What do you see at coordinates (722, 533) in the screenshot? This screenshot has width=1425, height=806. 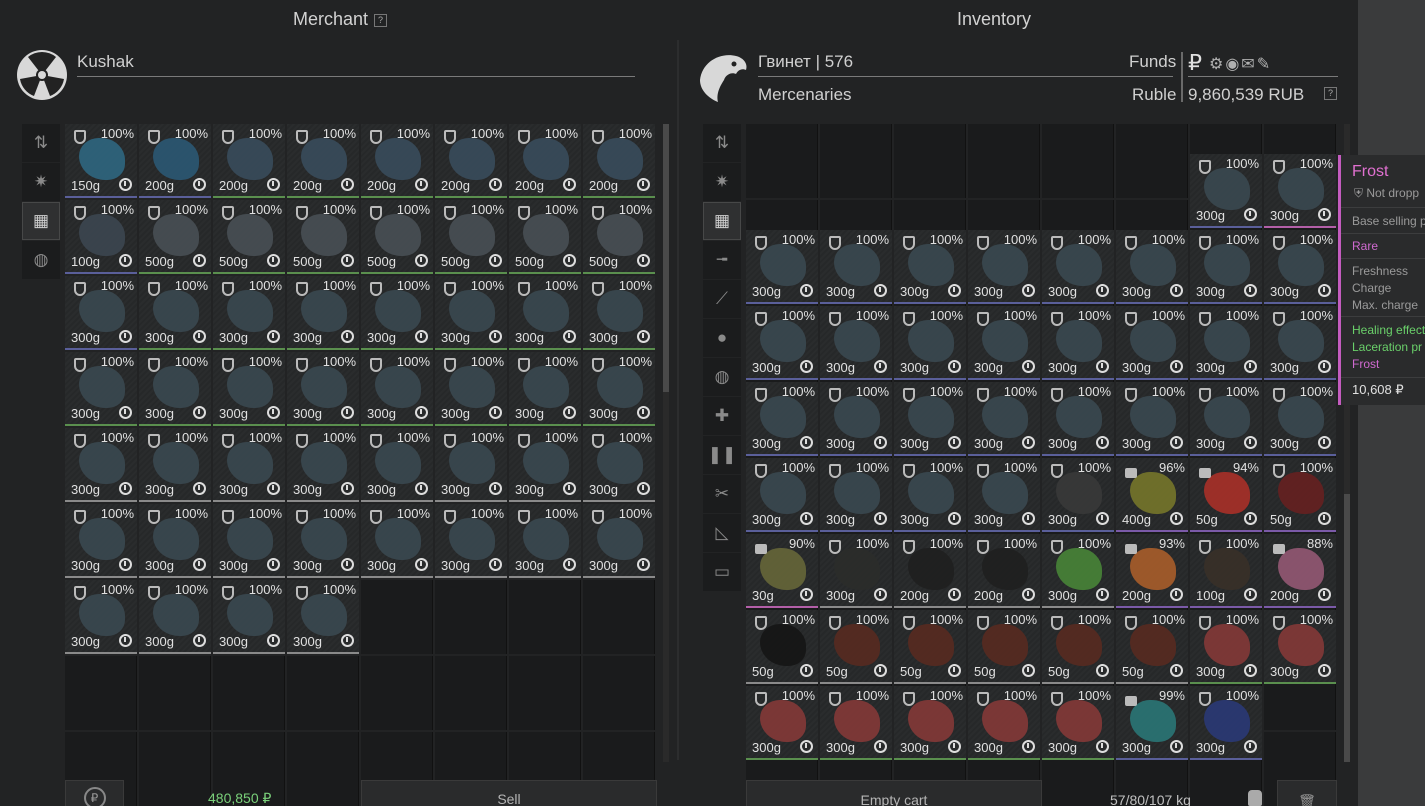 I see `blueprint-filter-button: ◺` at bounding box center [722, 533].